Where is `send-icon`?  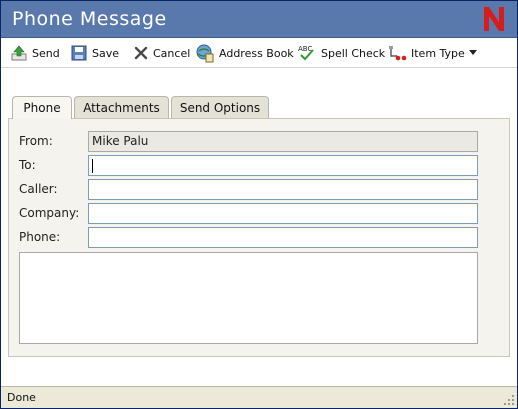 send-icon is located at coordinates (19, 53).